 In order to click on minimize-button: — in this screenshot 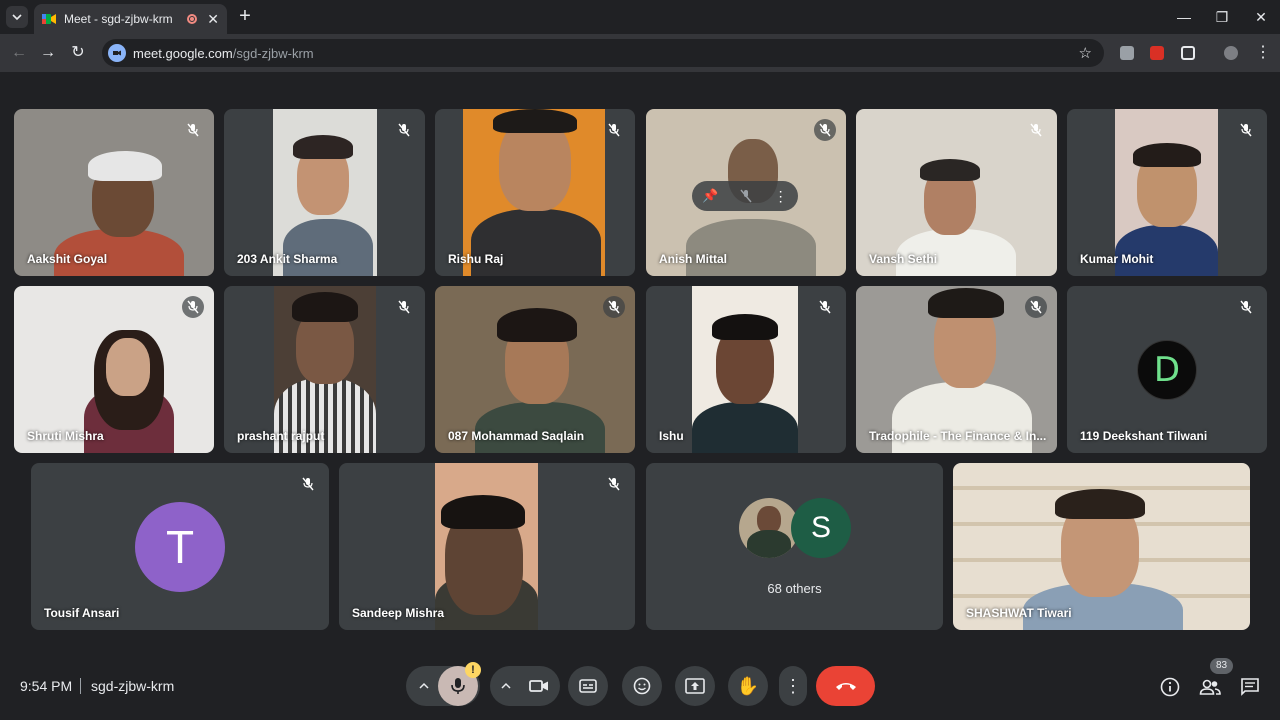, I will do `click(1184, 17)`.